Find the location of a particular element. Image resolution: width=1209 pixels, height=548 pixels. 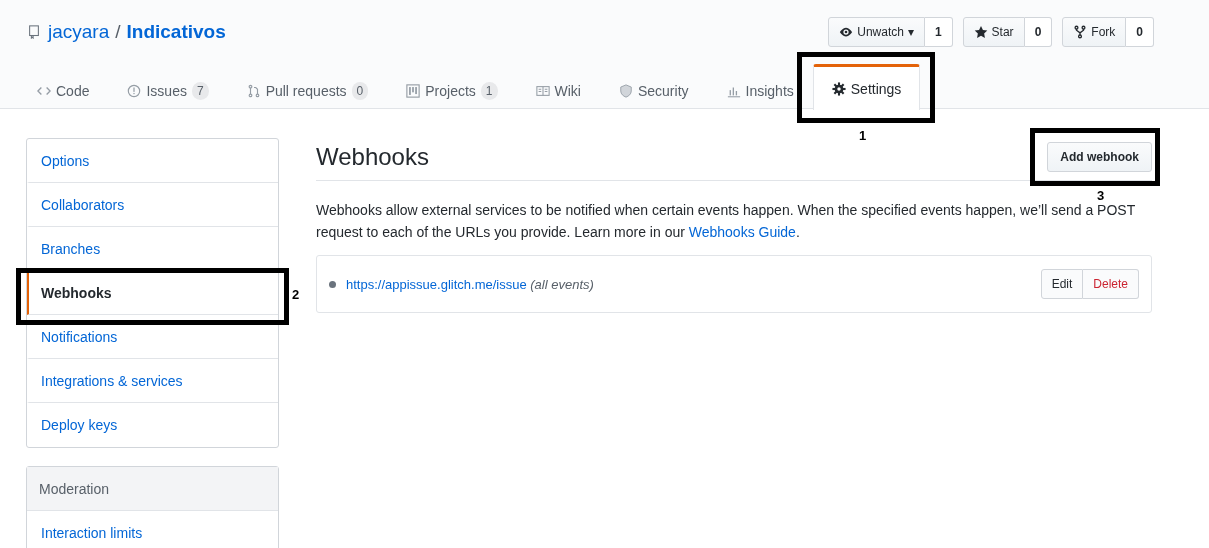

watch-button: Unwatch ▾ is located at coordinates (876, 32).